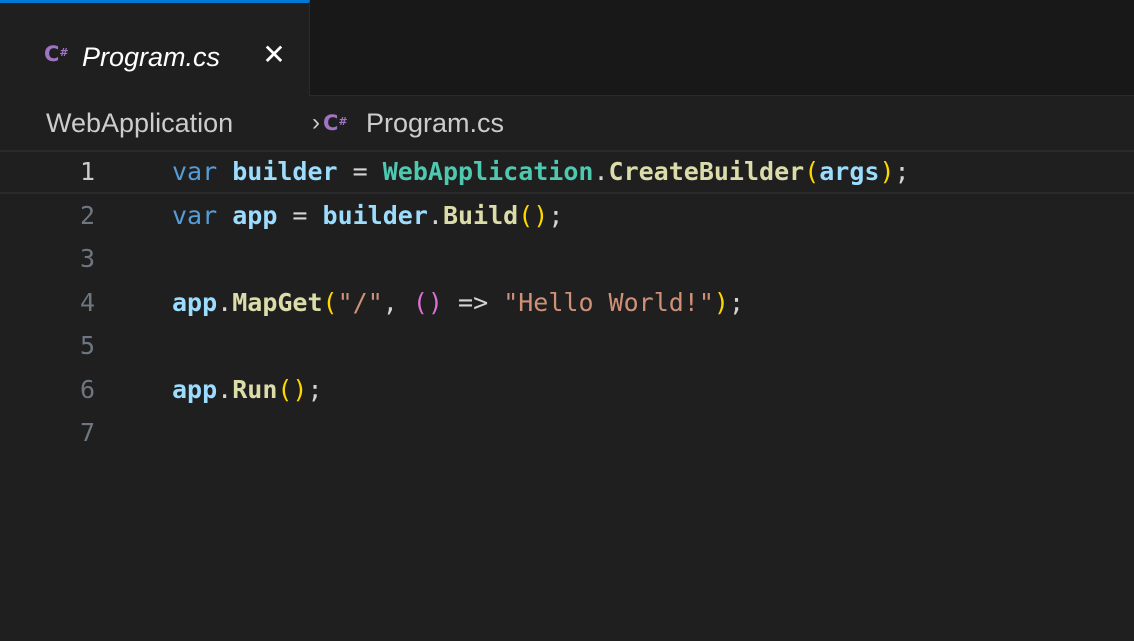 The height and width of the screenshot is (641, 1134). What do you see at coordinates (88, 389) in the screenshot?
I see `line-number: 6` at bounding box center [88, 389].